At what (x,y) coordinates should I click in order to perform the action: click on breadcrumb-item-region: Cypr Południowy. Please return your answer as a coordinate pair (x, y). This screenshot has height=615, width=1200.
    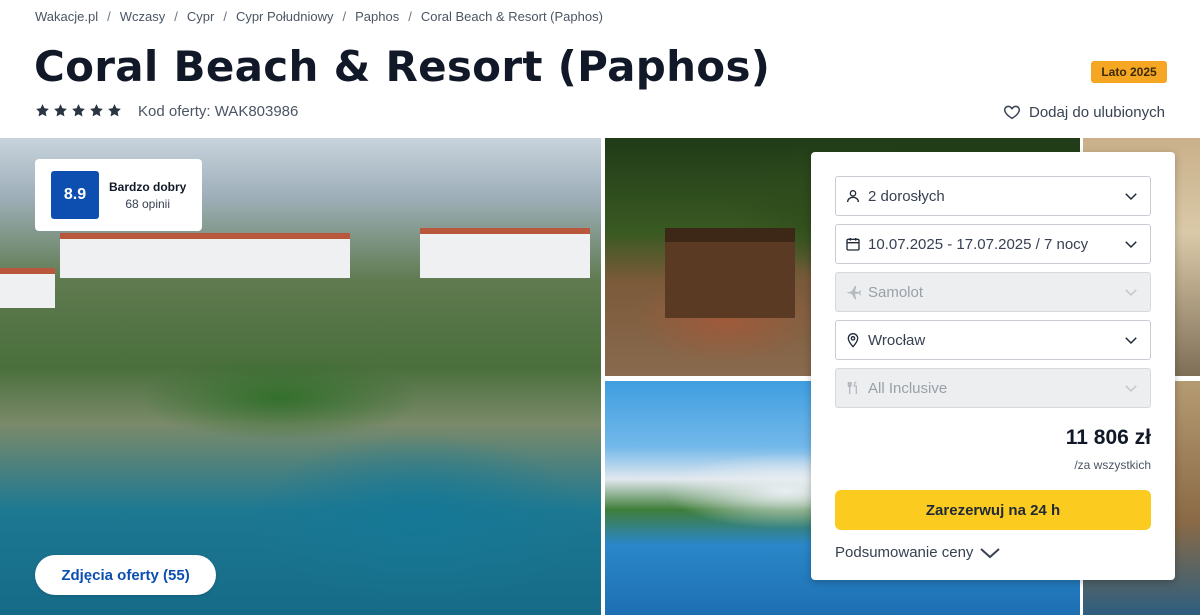
    Looking at the image, I should click on (285, 16).